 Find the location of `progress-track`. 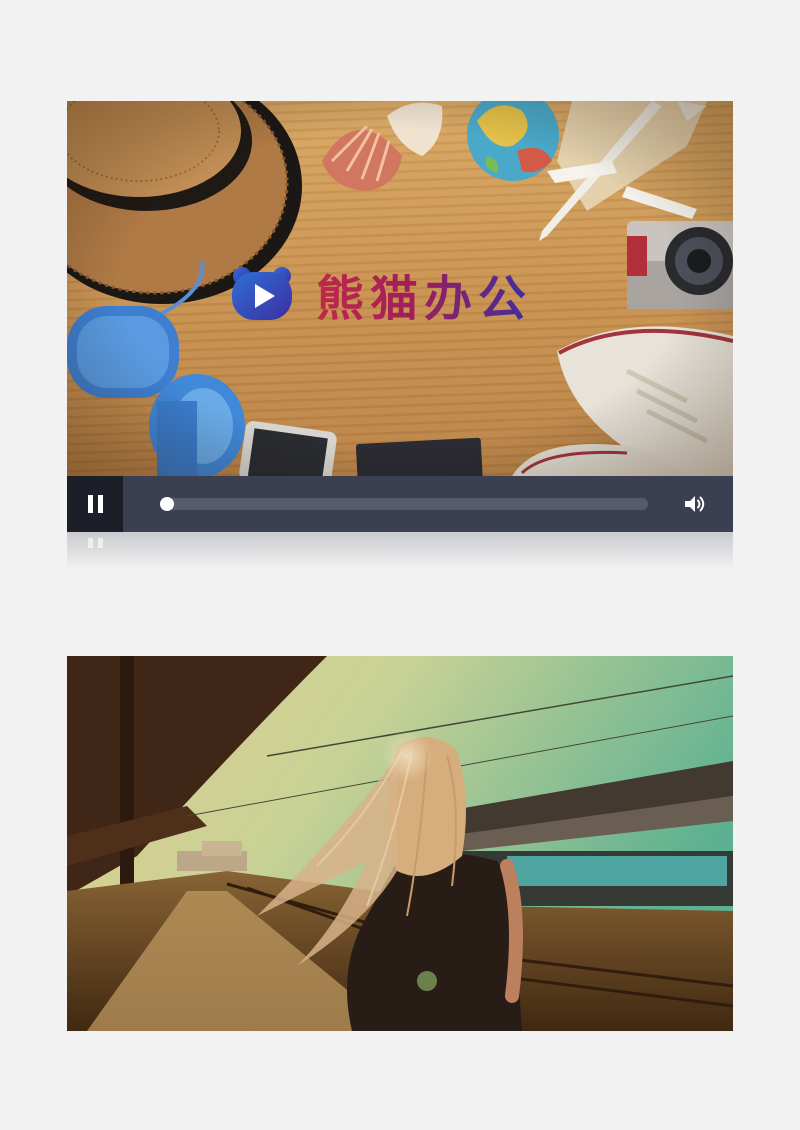

progress-track is located at coordinates (404, 504).